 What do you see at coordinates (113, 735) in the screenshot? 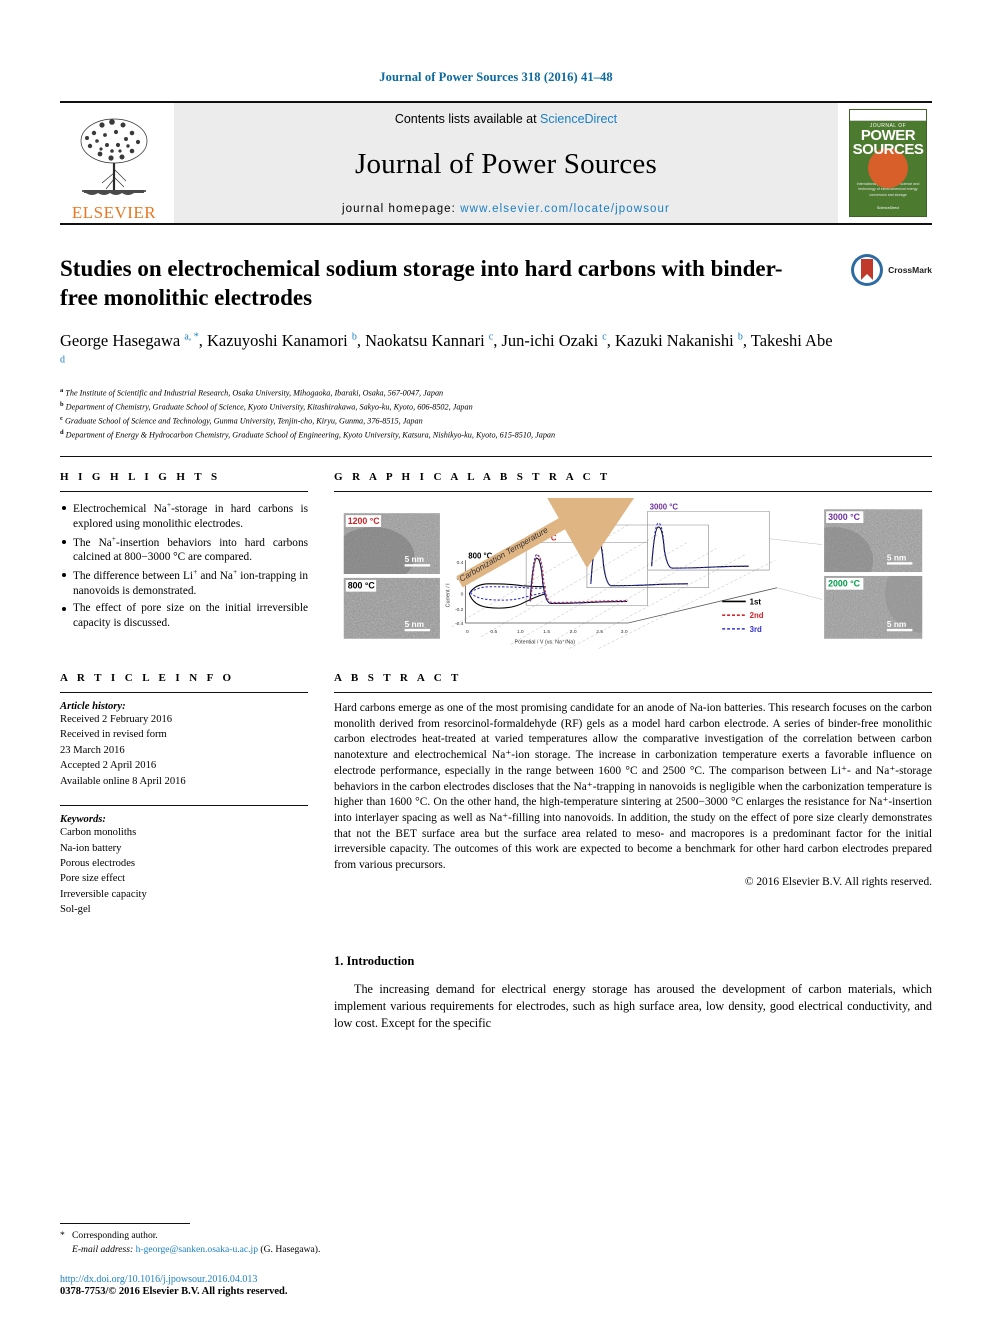
I see `article-history-item: Received in revised form` at bounding box center [113, 735].